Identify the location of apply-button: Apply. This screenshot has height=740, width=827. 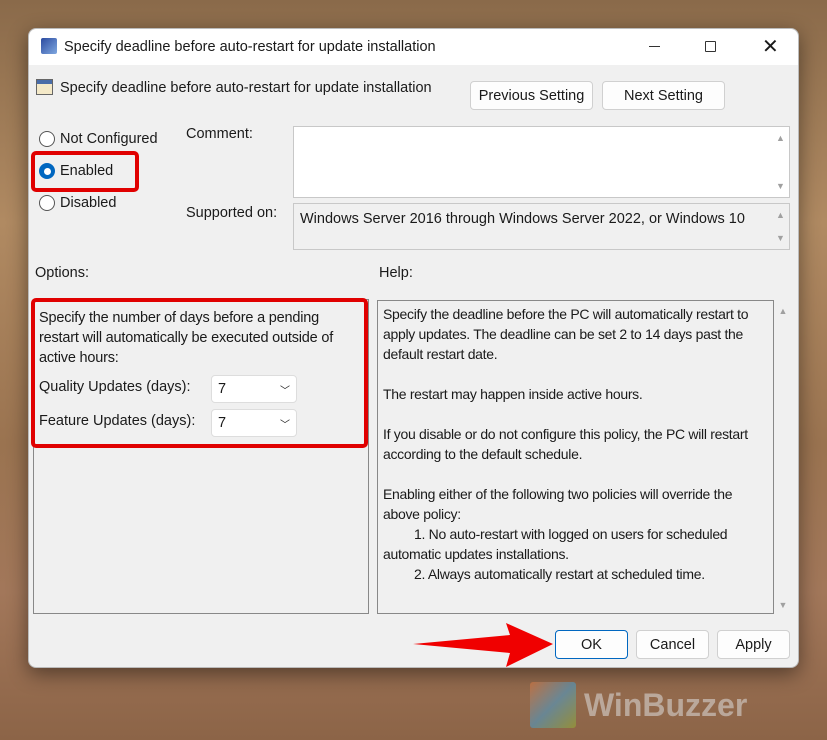
(753, 644).